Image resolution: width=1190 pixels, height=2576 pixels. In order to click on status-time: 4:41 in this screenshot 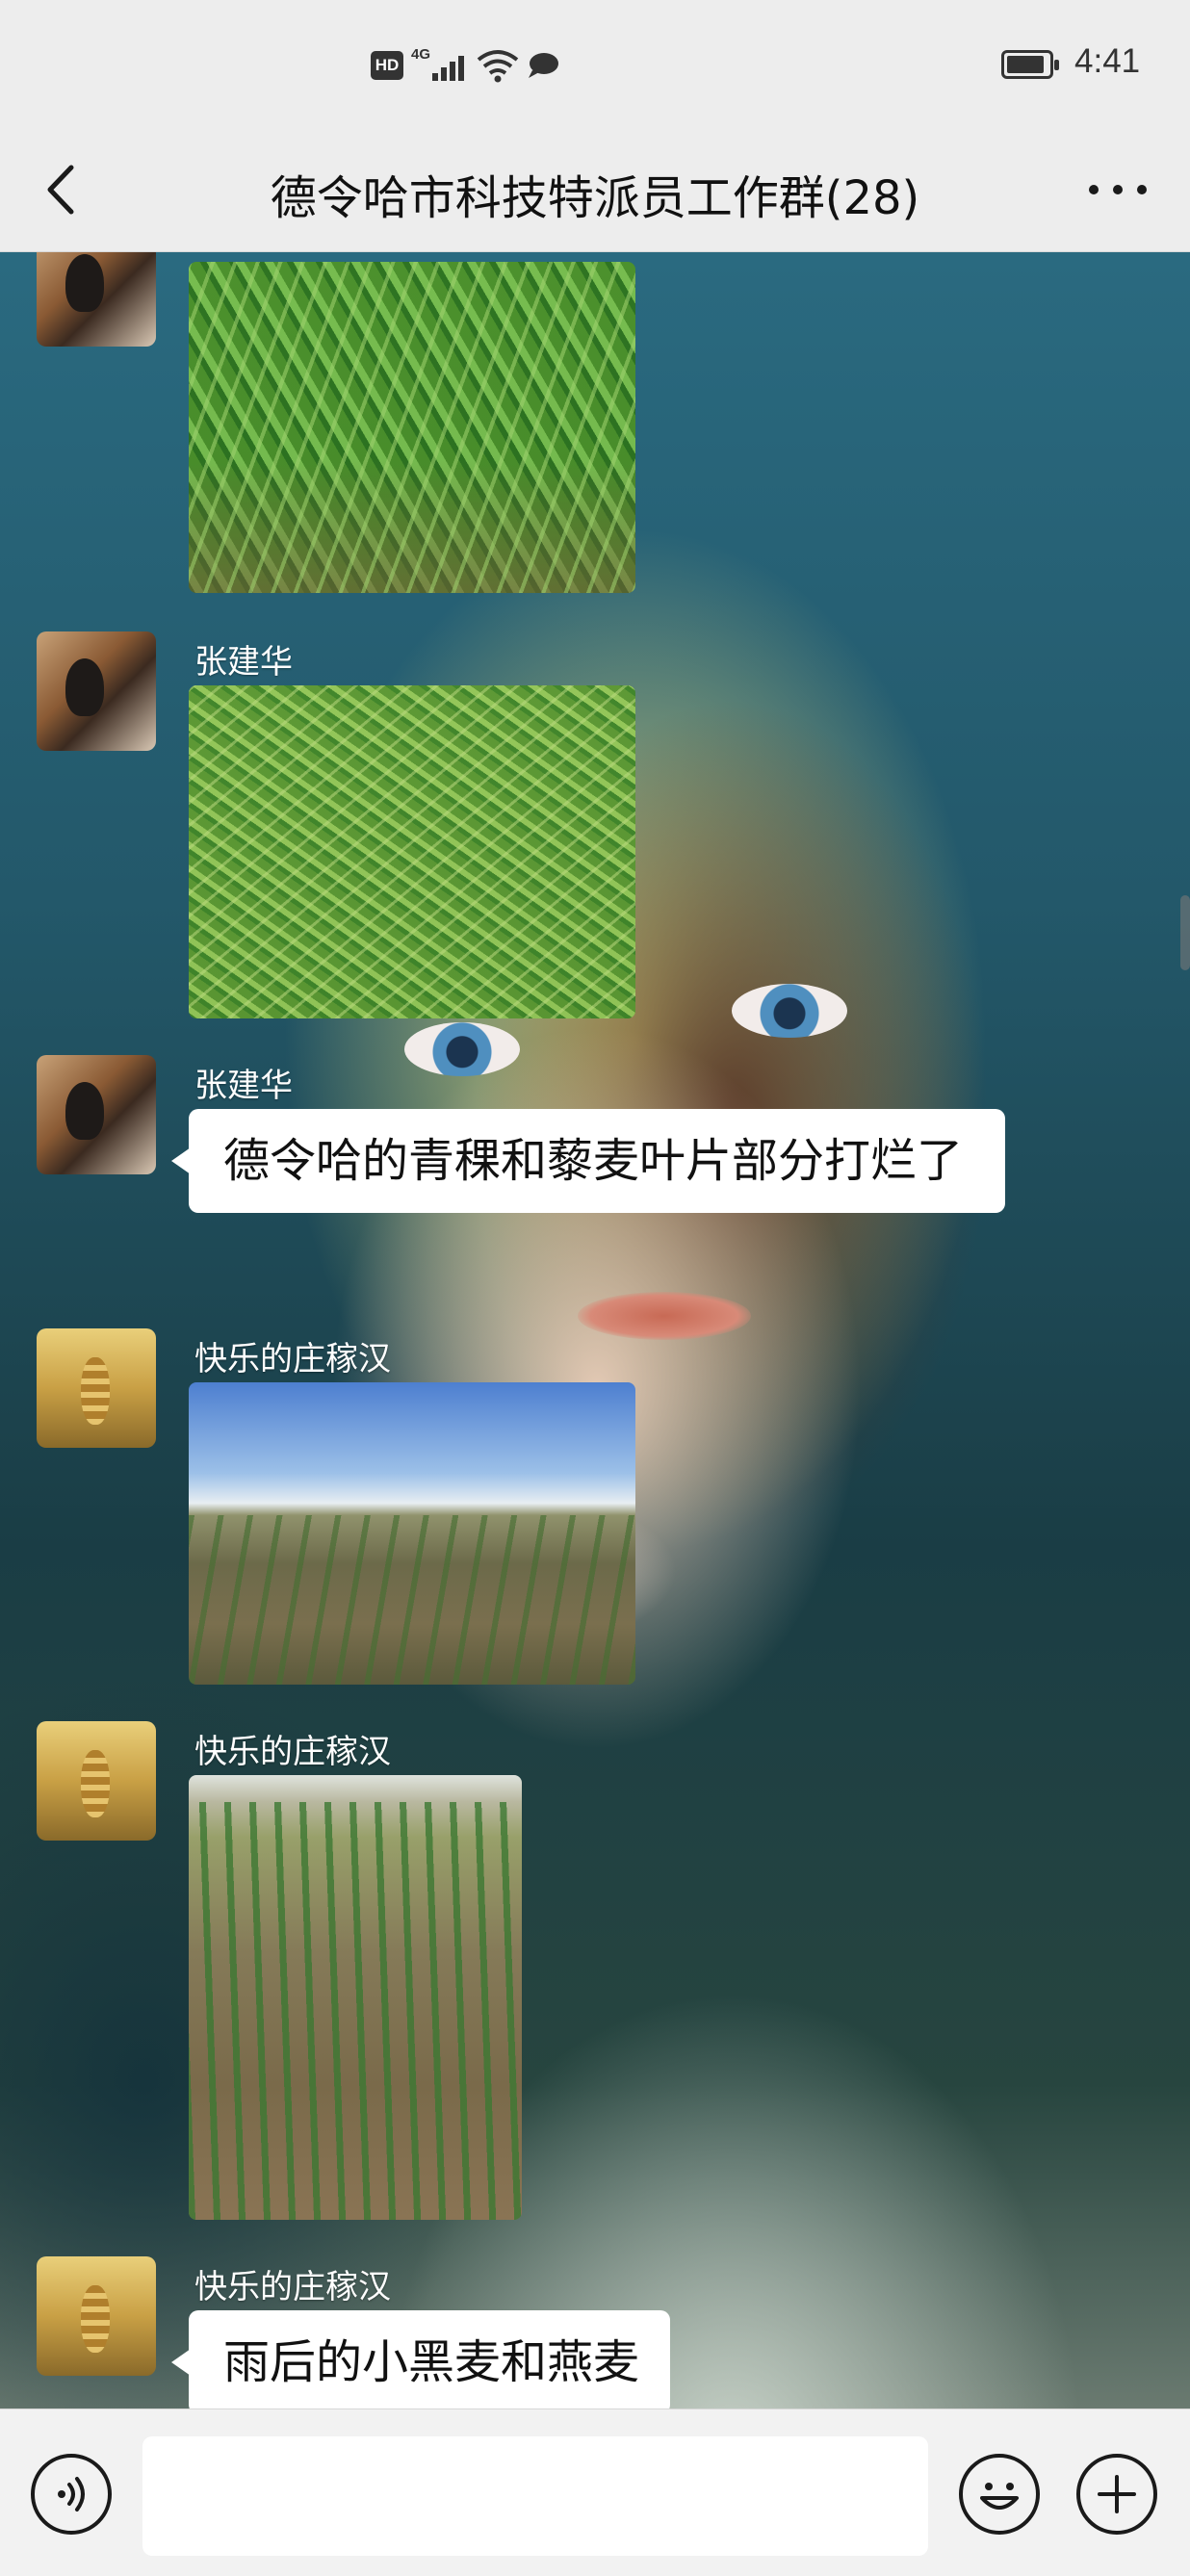, I will do `click(1107, 61)`.